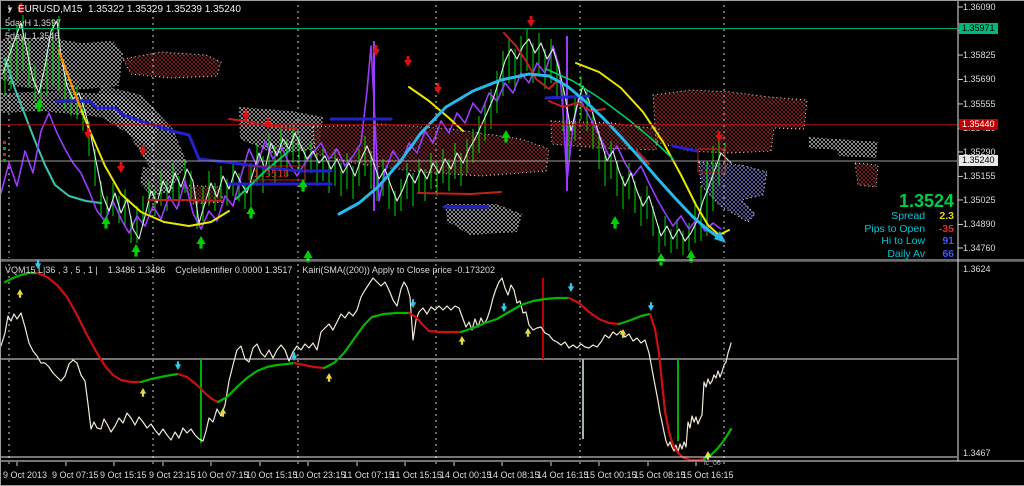 The width and height of the screenshot is (1024, 486). Describe the element at coordinates (234, 270) in the screenshot. I see `cycleidentifier-label: CycleIdentifier 0.0000 1.3517` at that location.